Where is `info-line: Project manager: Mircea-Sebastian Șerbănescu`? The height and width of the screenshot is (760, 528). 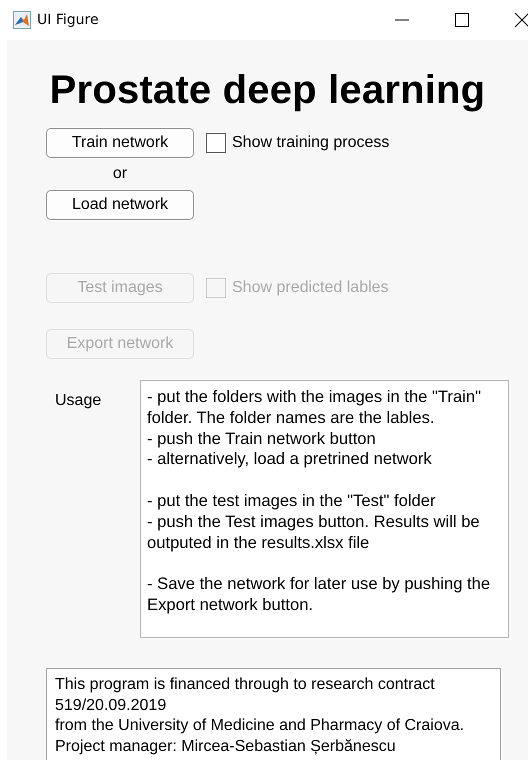 info-line: Project manager: Mircea-Sebastian Șerbănescu is located at coordinates (226, 746).